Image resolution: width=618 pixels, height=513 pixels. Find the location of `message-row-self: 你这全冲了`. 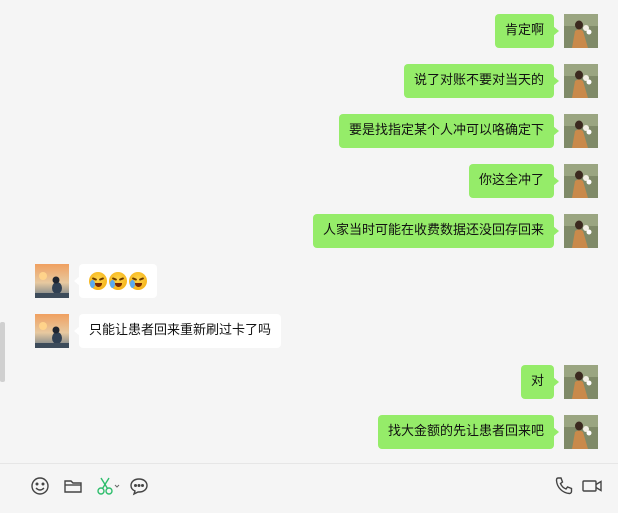

message-row-self: 你这全冲了 is located at coordinates (533, 181).